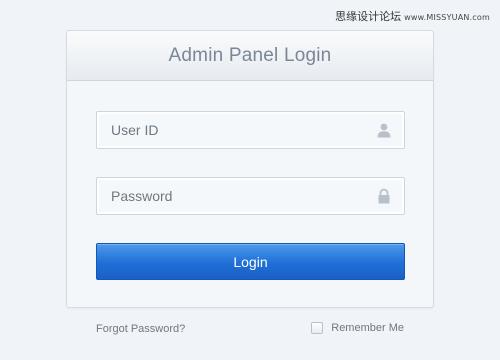 The image size is (500, 360). I want to click on watermark-site-name: 思缘设计论坛, so click(368, 16).